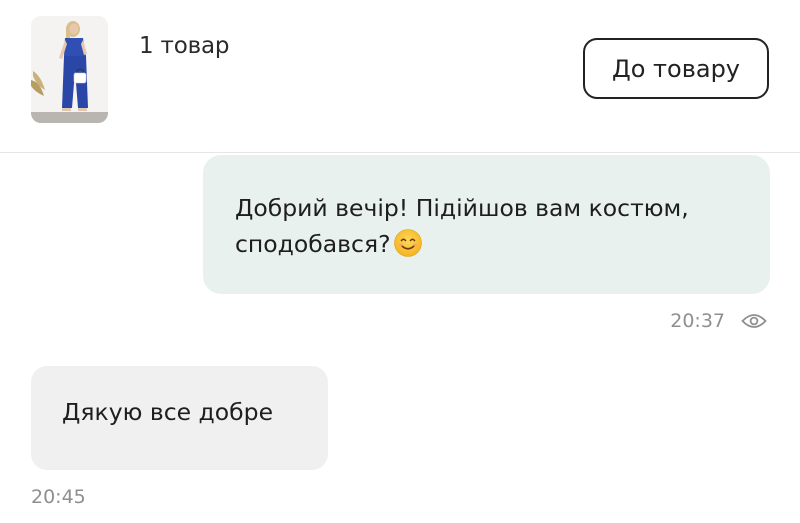 The width and height of the screenshot is (800, 523). Describe the element at coordinates (676, 68) in the screenshot. I see `go-to-product-button: До товару` at that location.